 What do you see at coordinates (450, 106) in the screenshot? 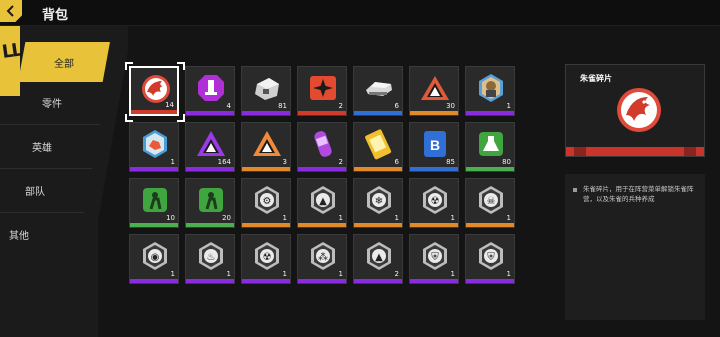
I see `item-count: 30` at bounding box center [450, 106].